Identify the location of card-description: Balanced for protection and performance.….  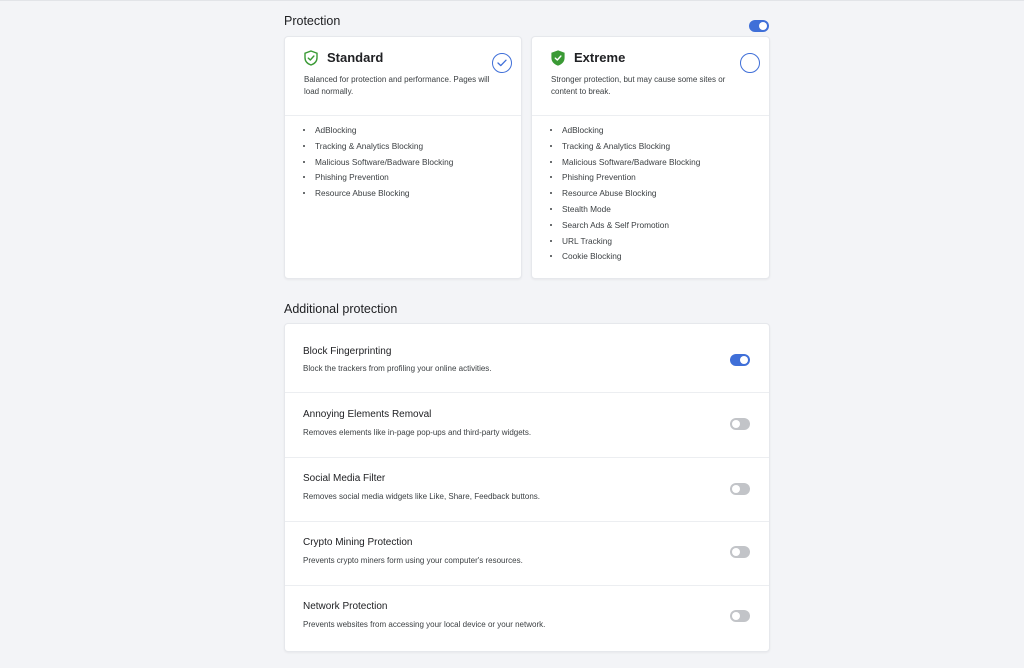
(397, 85).